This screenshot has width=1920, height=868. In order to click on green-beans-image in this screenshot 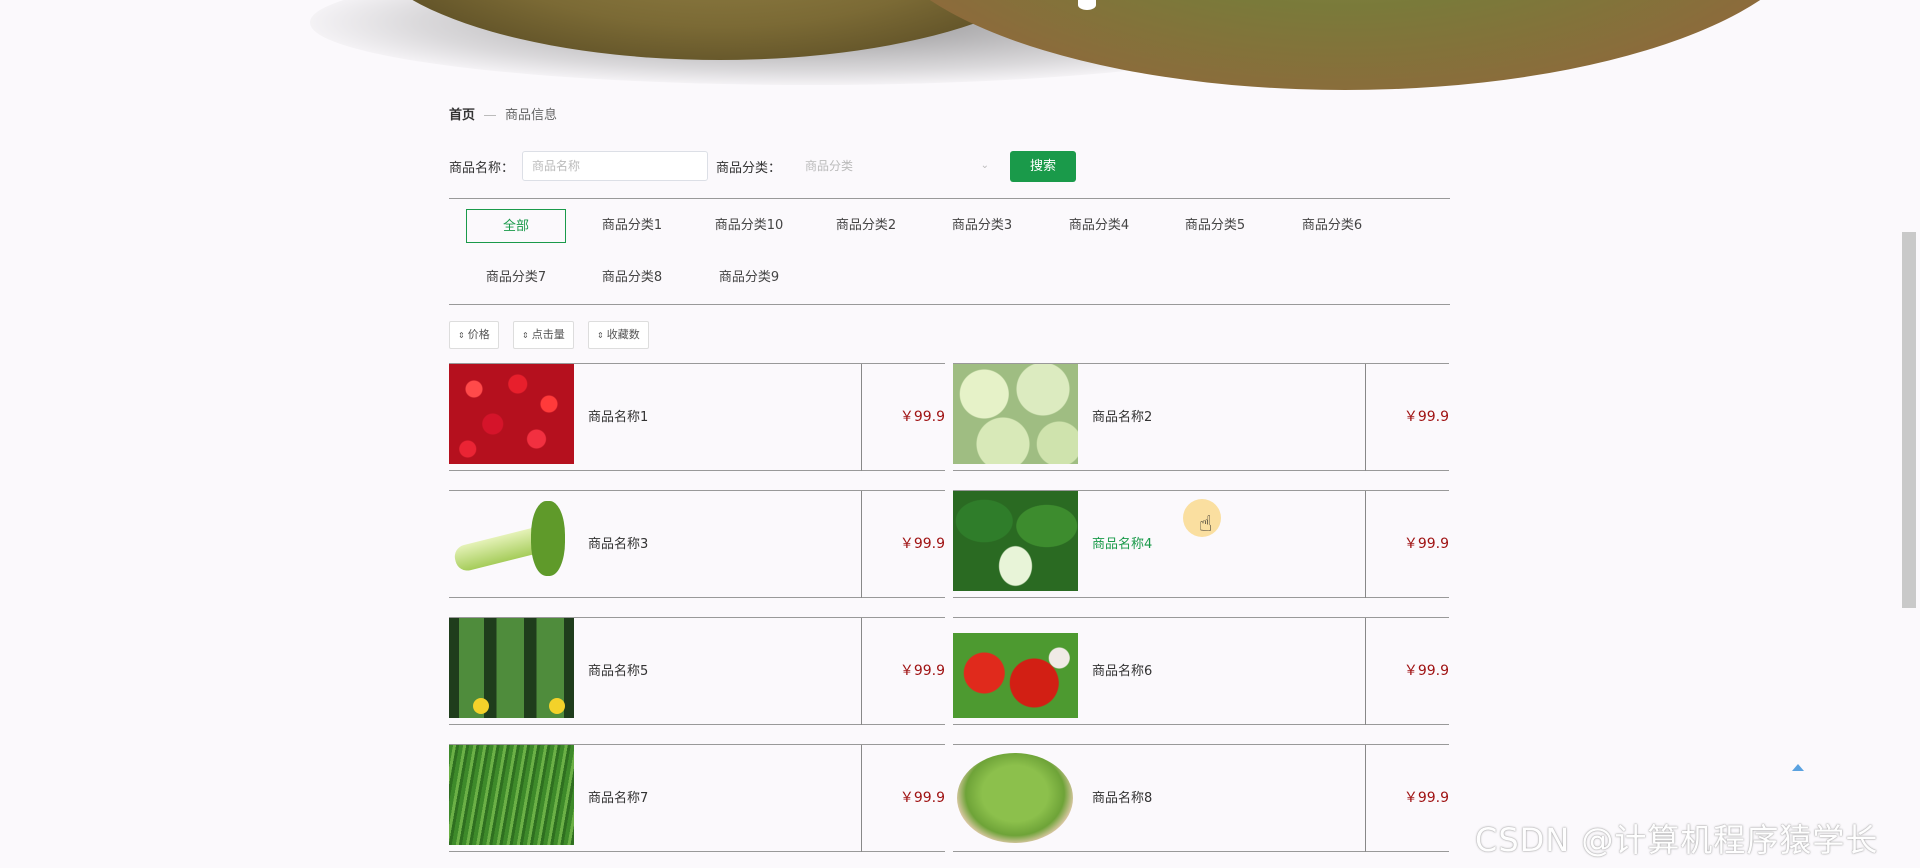, I will do `click(511, 795)`.